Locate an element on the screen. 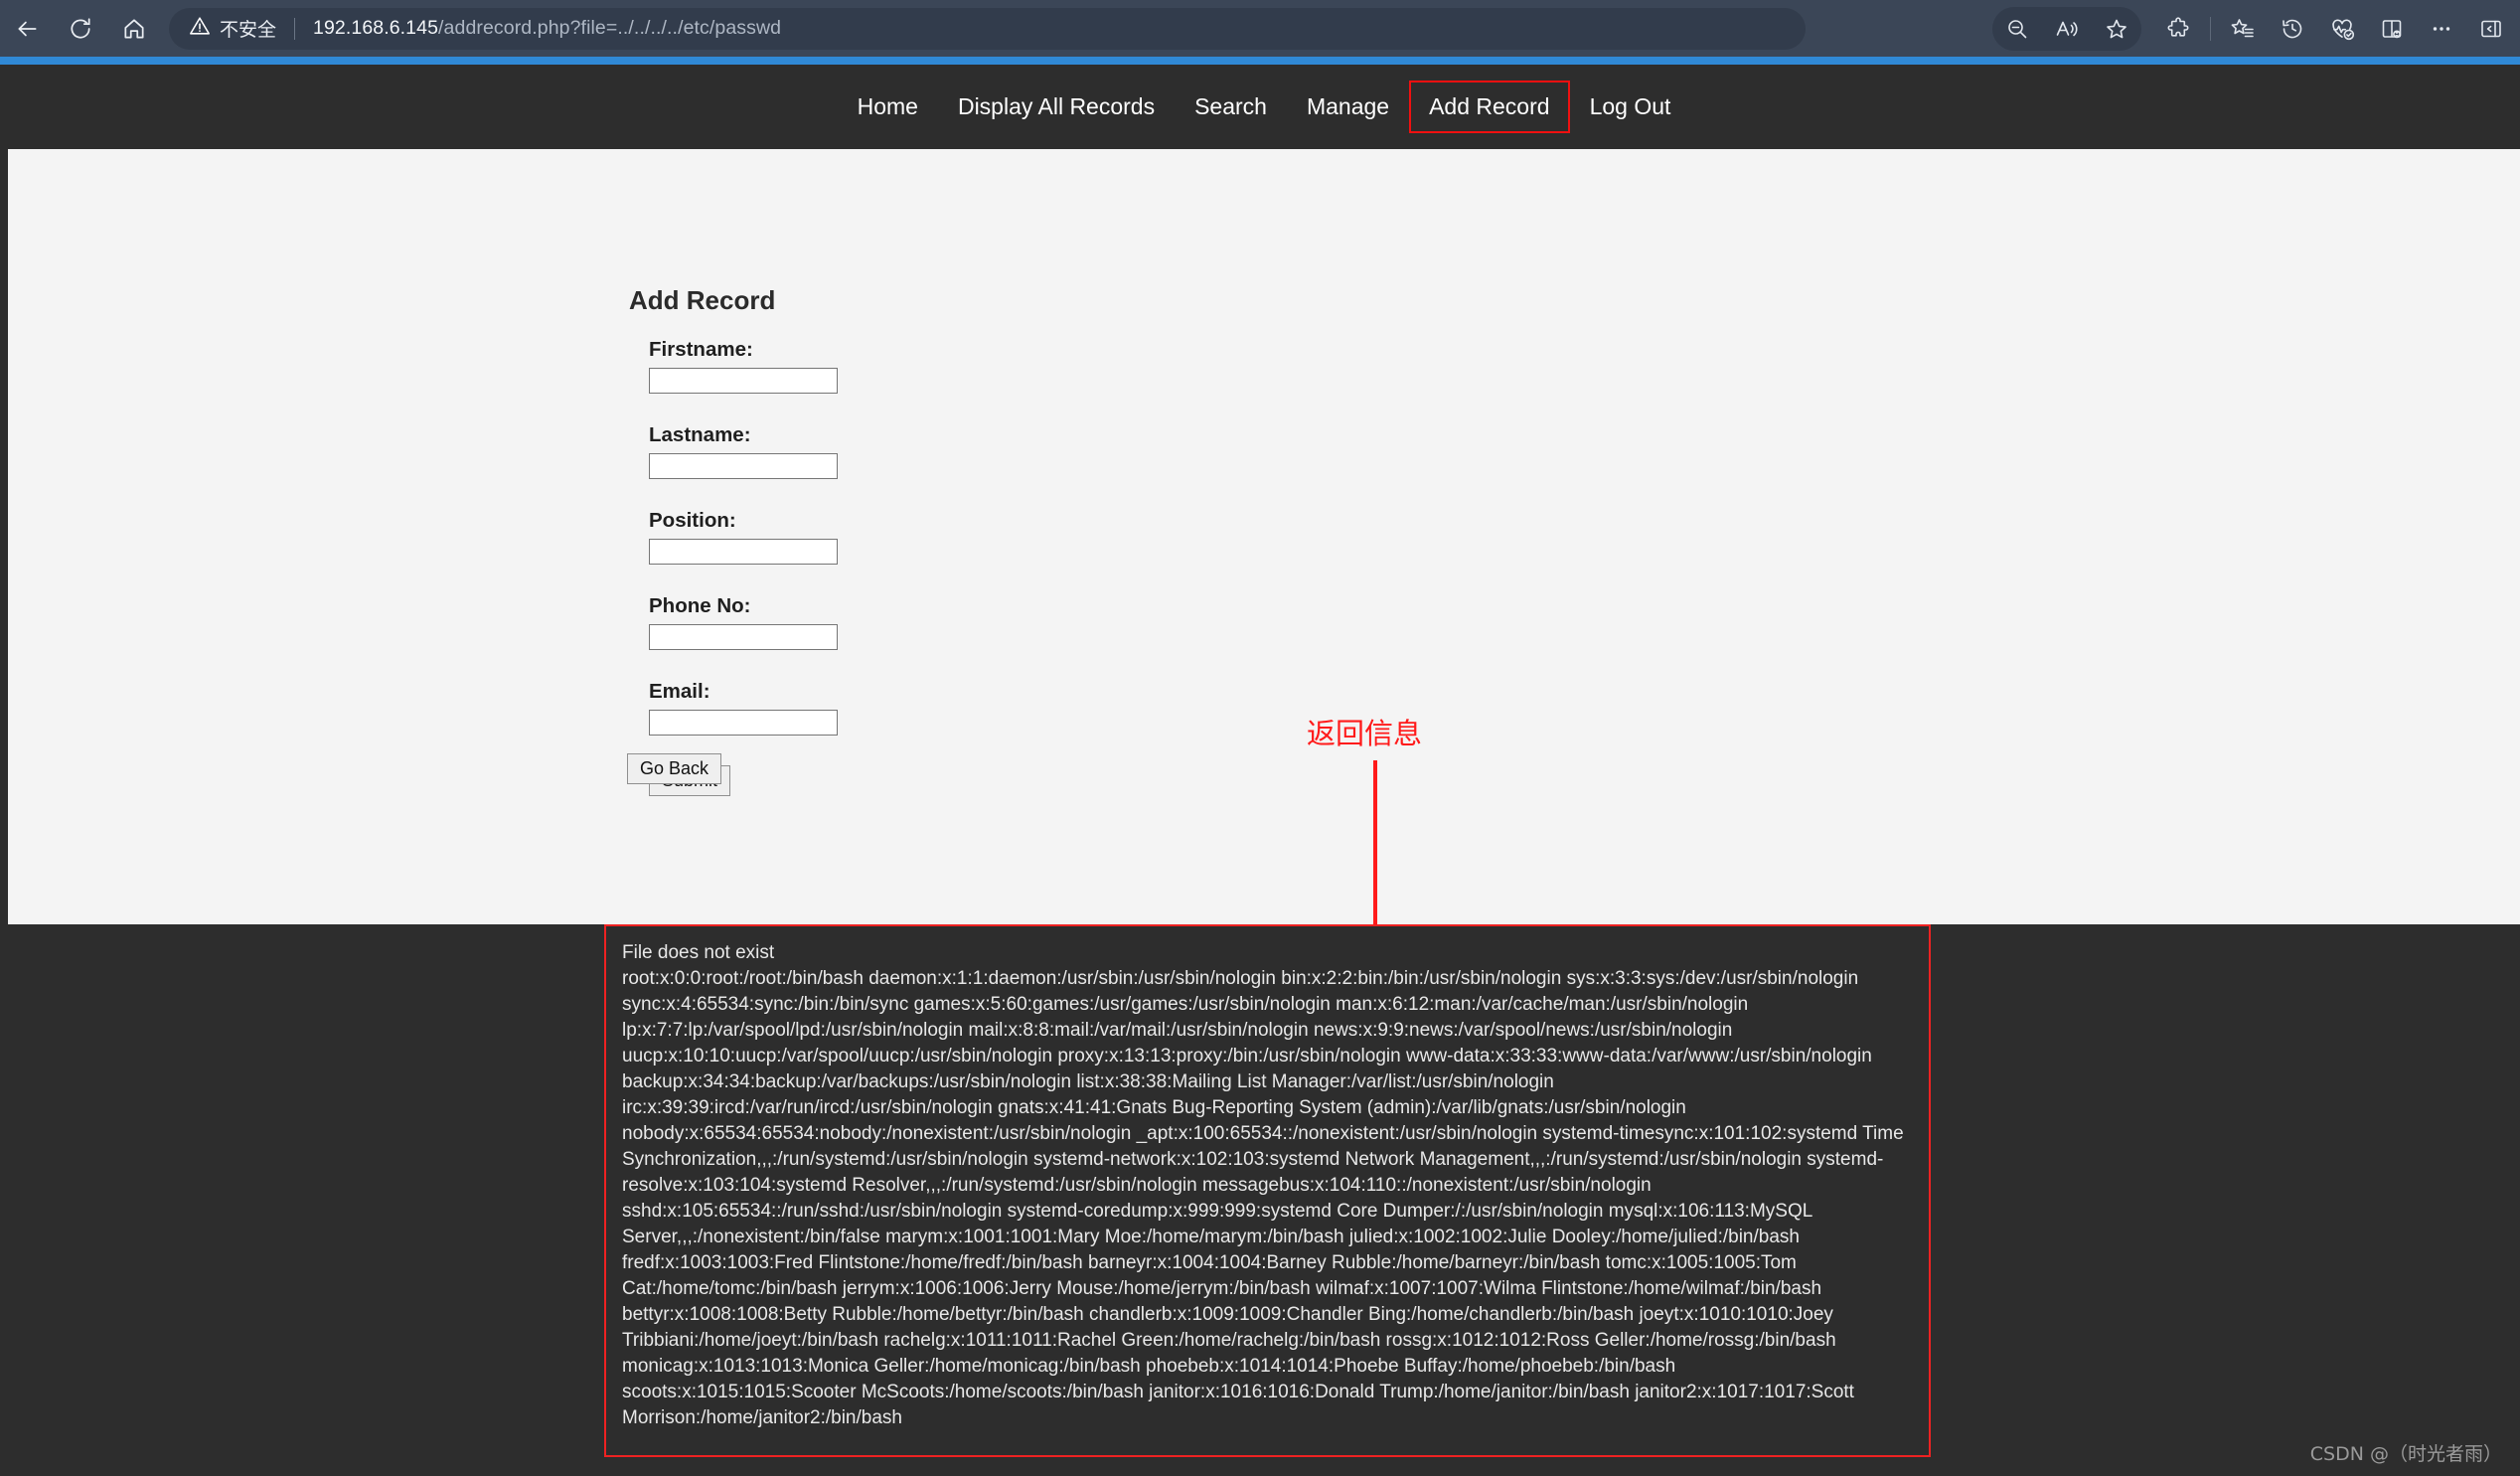 Image resolution: width=2520 pixels, height=1476 pixels. field-group-email: Email: is located at coordinates (743, 708).